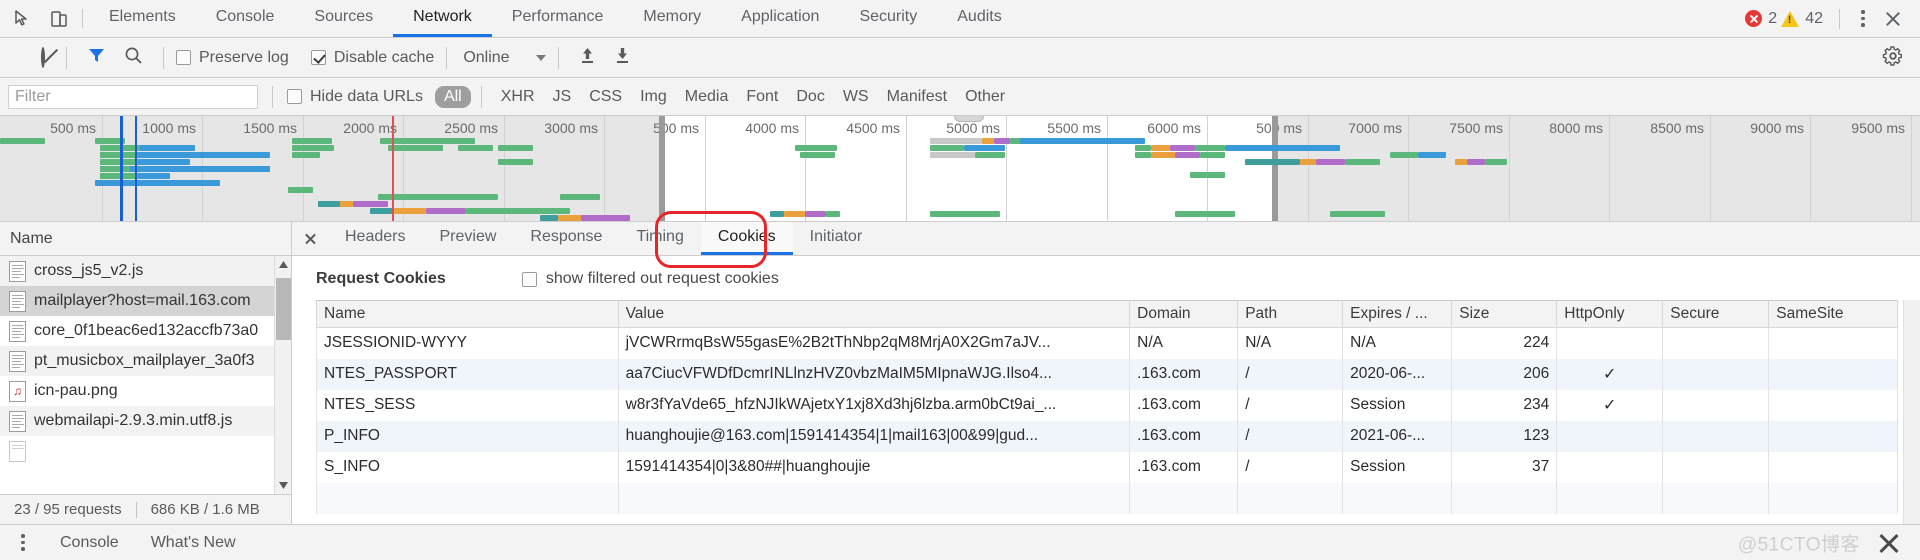 This screenshot has height=560, width=1920. I want to click on watermark-close-icon, so click(1889, 543).